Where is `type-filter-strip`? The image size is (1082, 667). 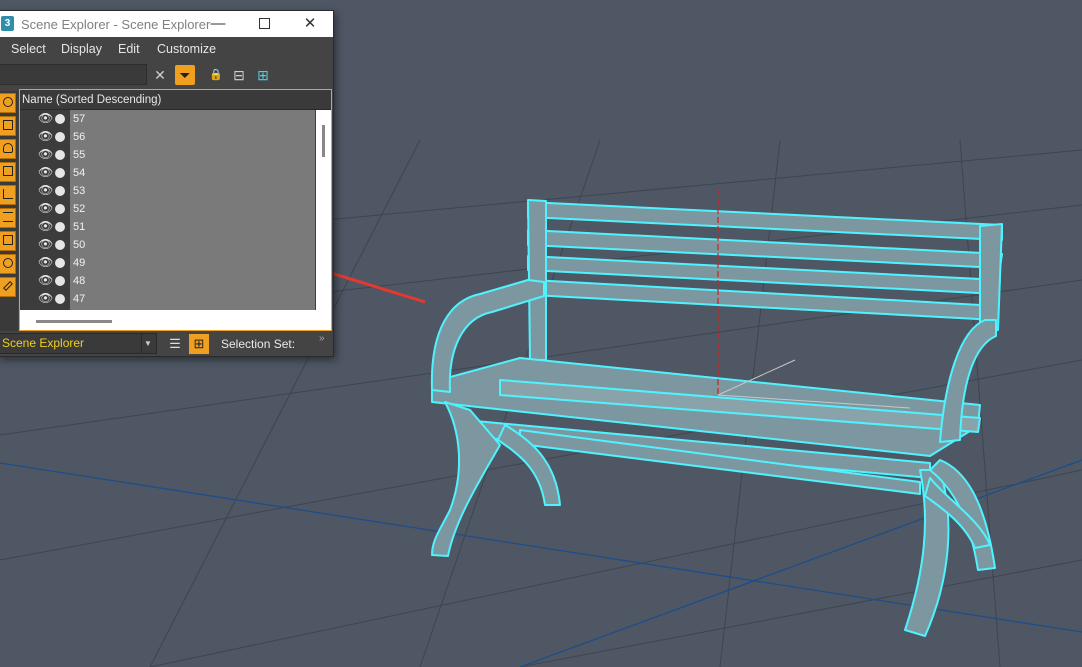 type-filter-strip is located at coordinates (9, 211).